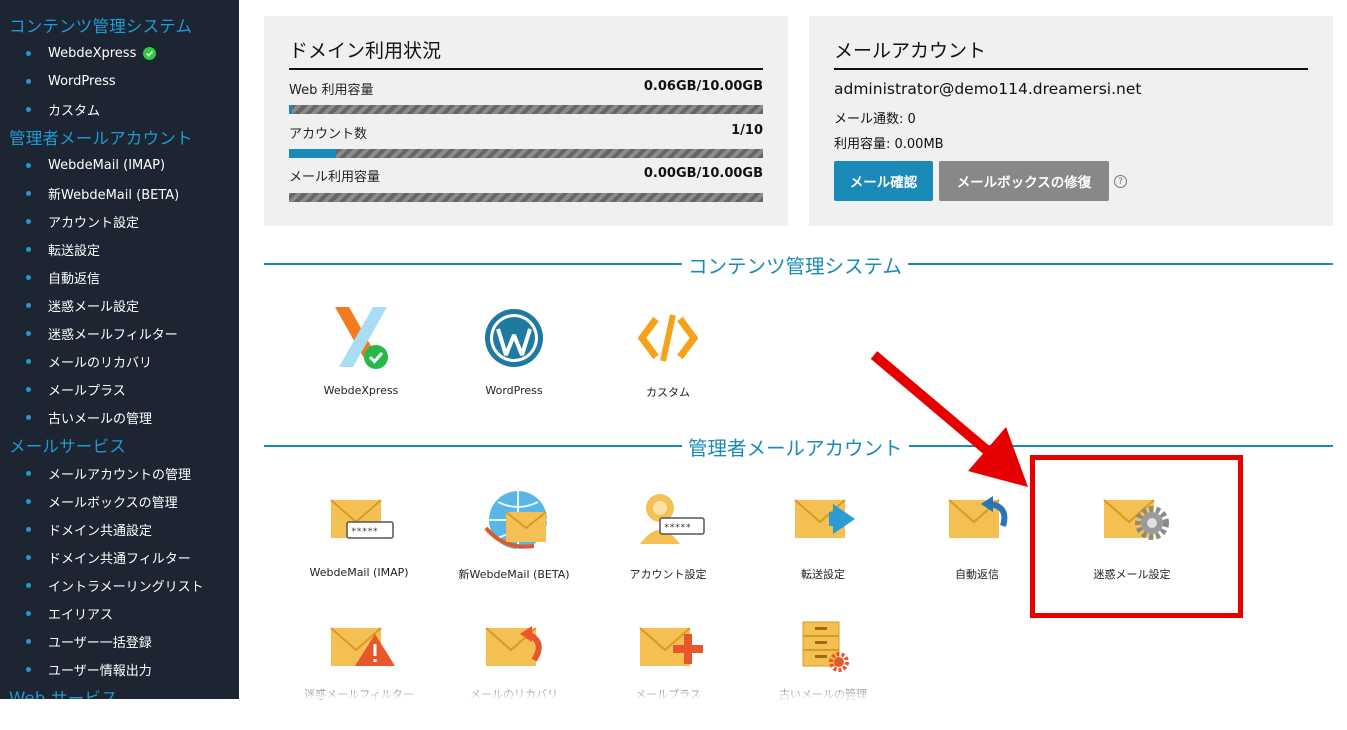 The height and width of the screenshot is (730, 1347). I want to click on sidebar-item-bulk-register: ユーザー一括登録, so click(89, 641).